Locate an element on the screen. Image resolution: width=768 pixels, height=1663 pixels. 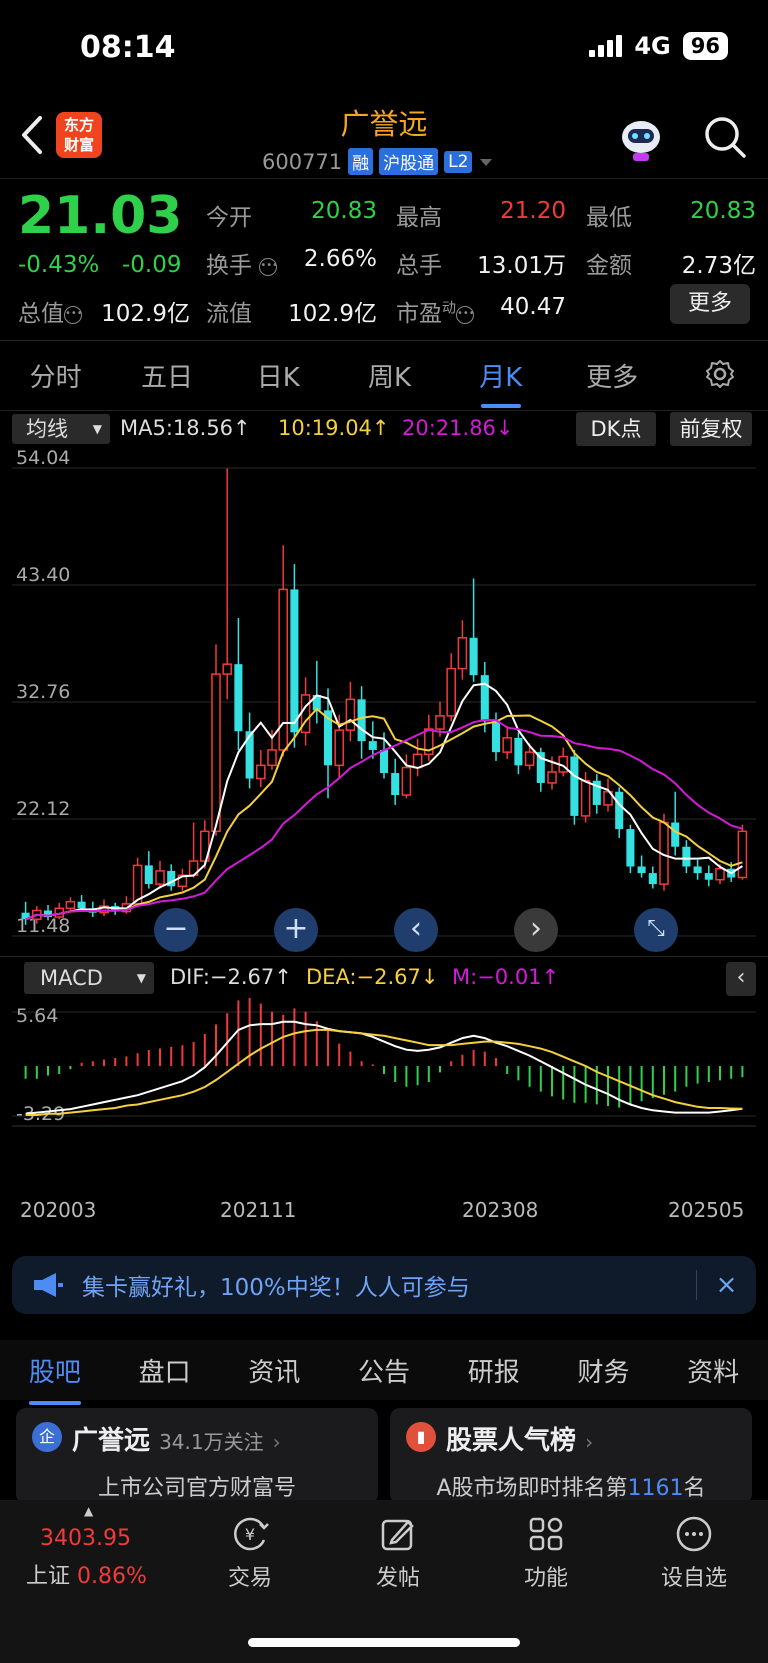
company-card-title: 广誉远 34.1万关注 › is located at coordinates (176, 1438).